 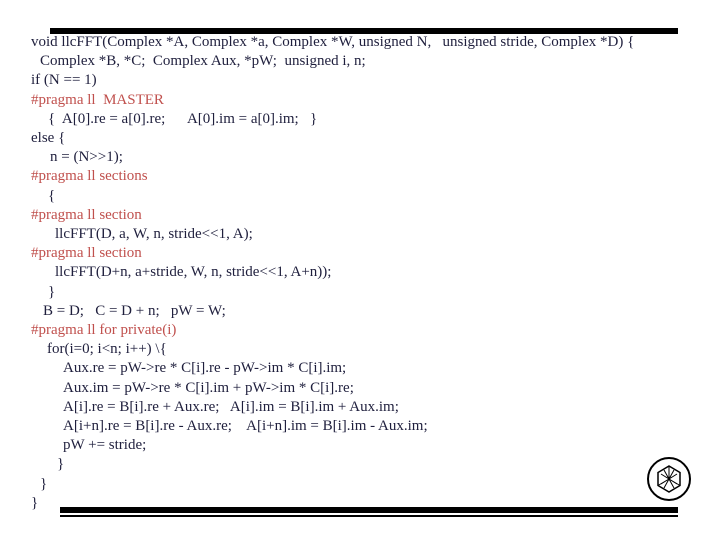 What do you see at coordinates (369, 516) in the screenshot?
I see `bottom-rule-thin` at bounding box center [369, 516].